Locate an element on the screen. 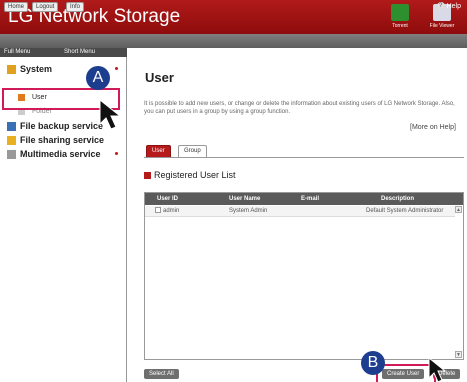 This screenshot has height=382, width=467. cell-user-id: admin is located at coordinates (171, 211).